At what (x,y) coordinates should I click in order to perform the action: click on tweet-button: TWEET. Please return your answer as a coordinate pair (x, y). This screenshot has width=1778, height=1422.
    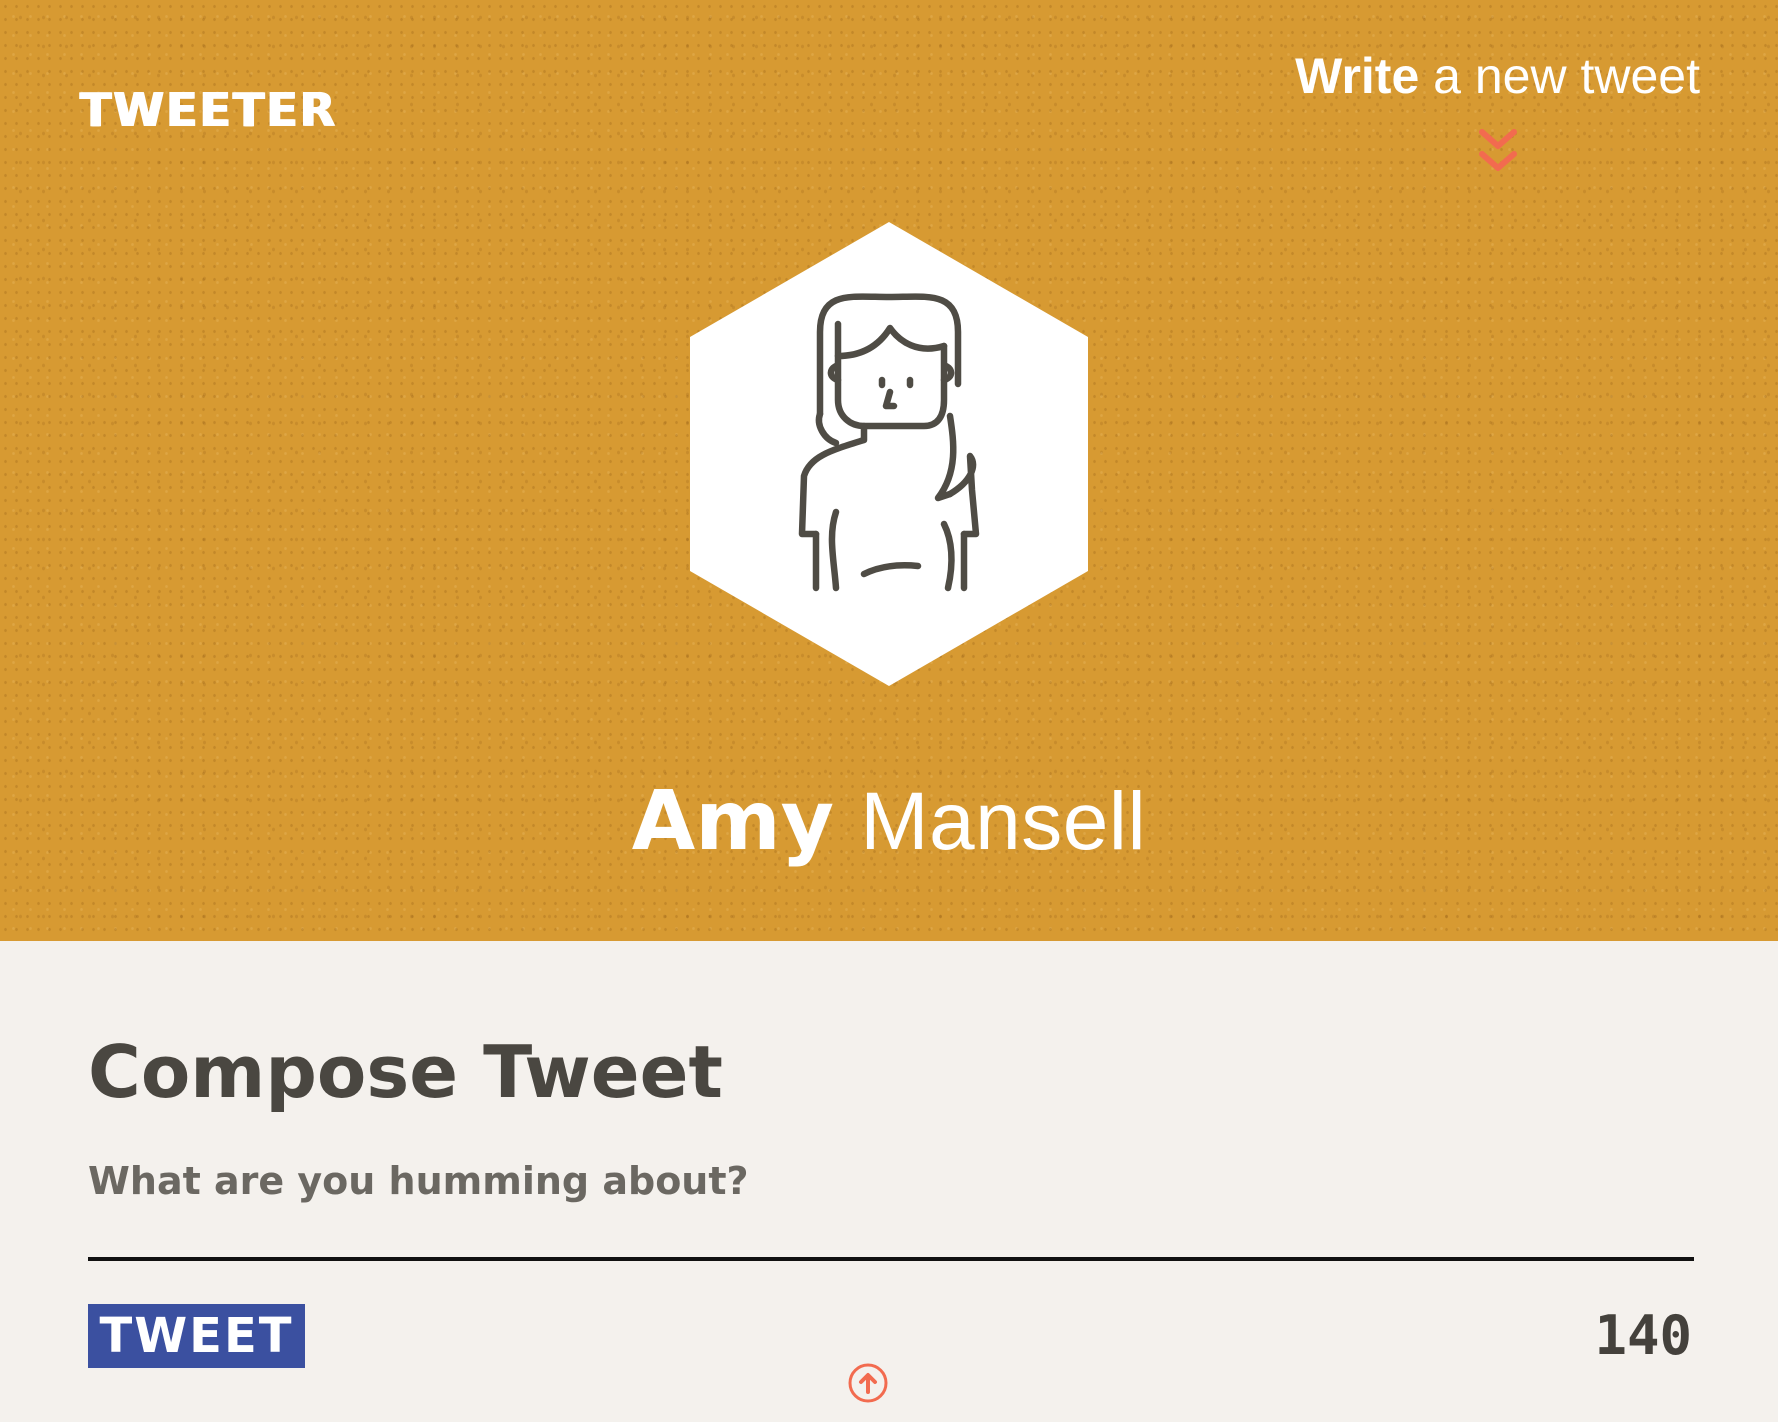
    Looking at the image, I should click on (196, 1336).